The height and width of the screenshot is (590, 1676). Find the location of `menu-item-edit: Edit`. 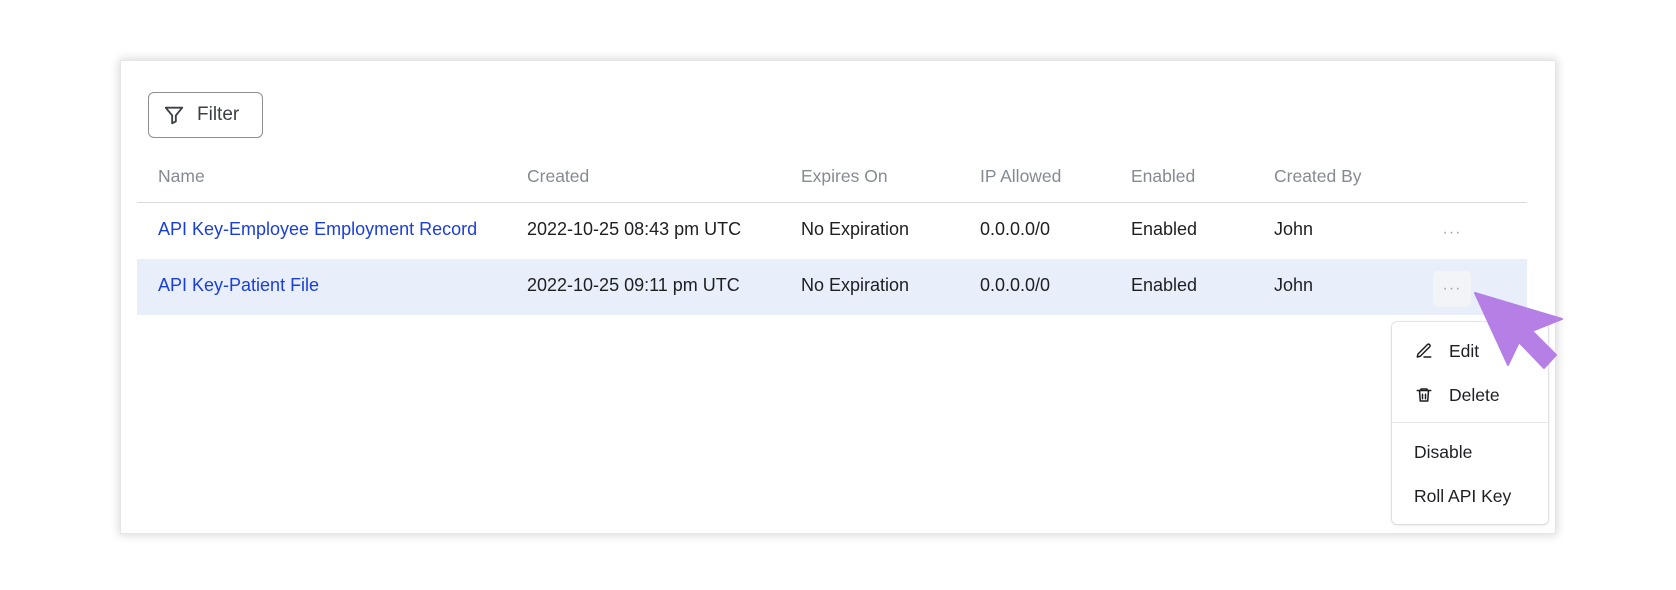

menu-item-edit: Edit is located at coordinates (1470, 351).